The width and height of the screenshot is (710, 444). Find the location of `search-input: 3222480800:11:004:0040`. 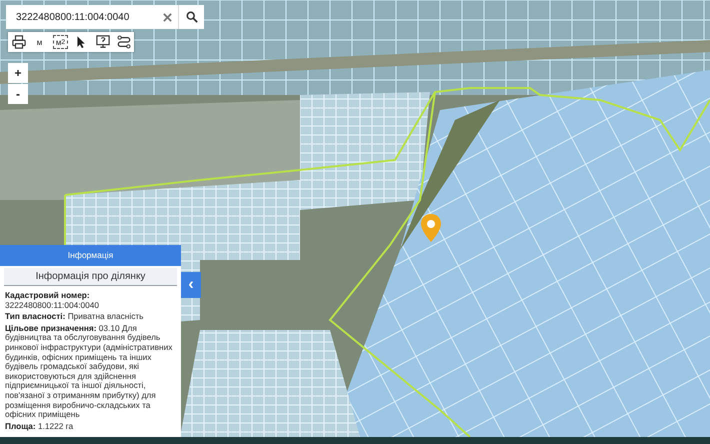

search-input: 3222480800:11:004:0040 is located at coordinates (81, 17).